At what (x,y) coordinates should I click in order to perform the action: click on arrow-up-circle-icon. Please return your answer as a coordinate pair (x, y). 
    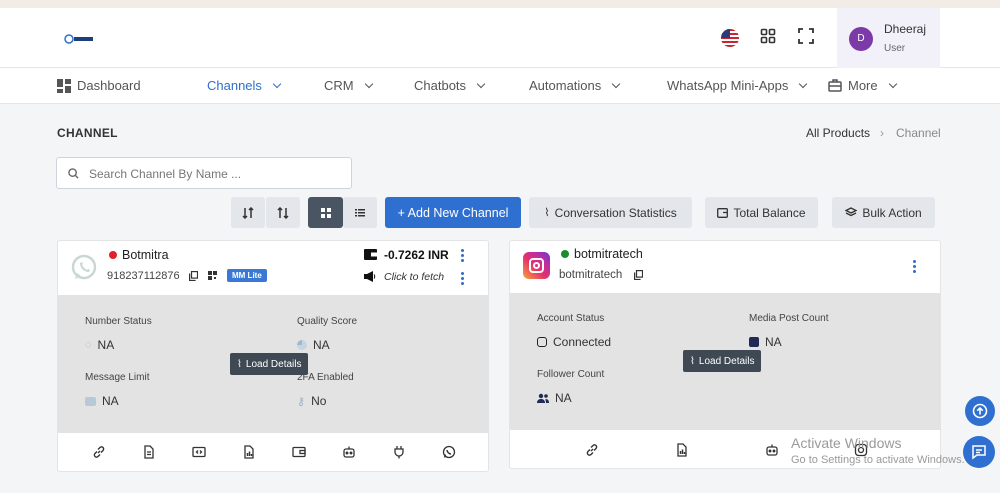
    Looking at the image, I should click on (980, 411).